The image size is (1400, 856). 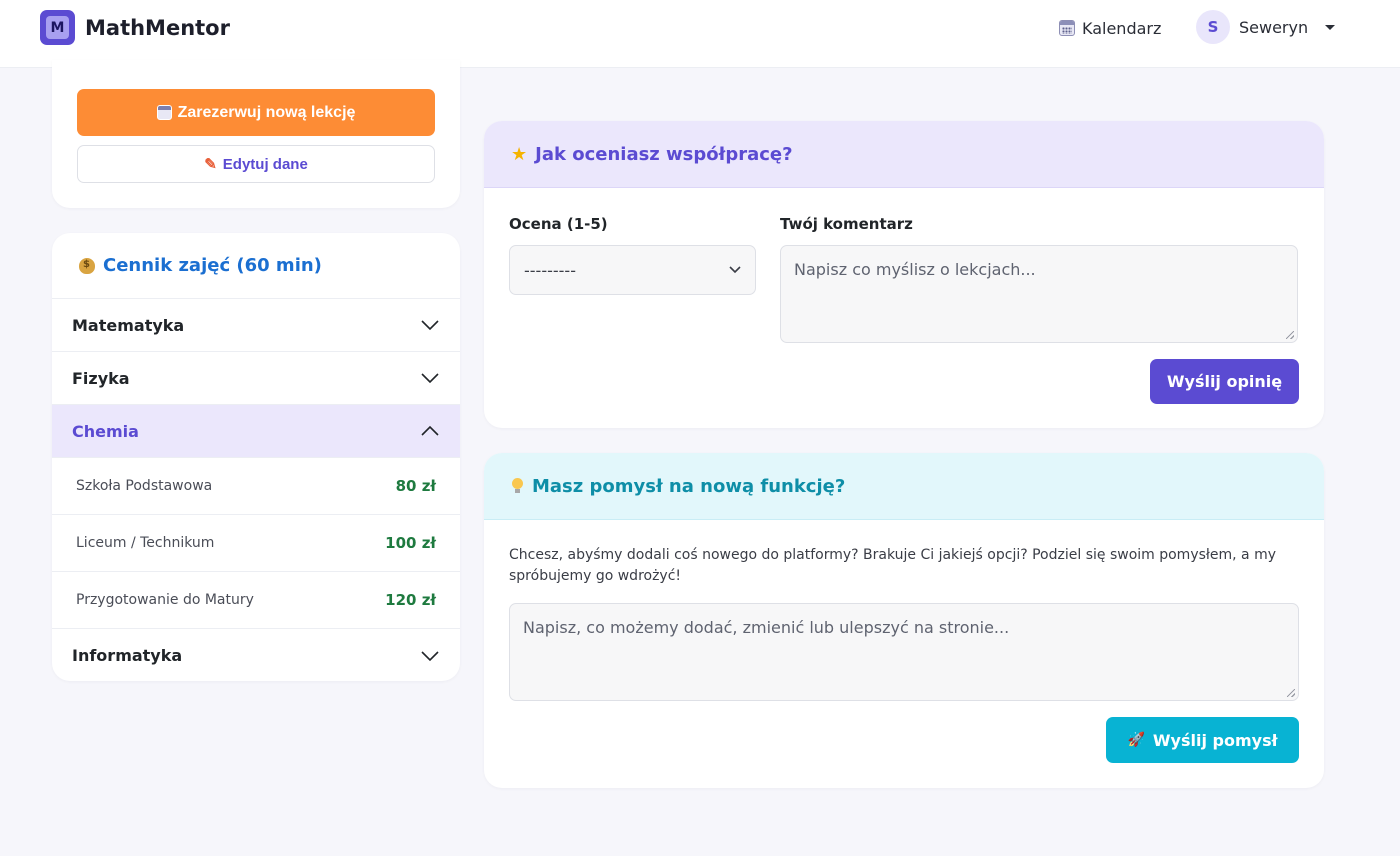 What do you see at coordinates (101, 378) in the screenshot?
I see `accordion-label: Fizyka` at bounding box center [101, 378].